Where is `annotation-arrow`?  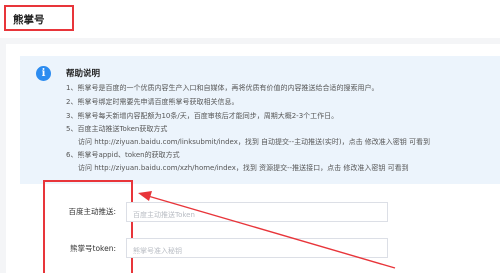 annotation-arrow is located at coordinates (267, 230).